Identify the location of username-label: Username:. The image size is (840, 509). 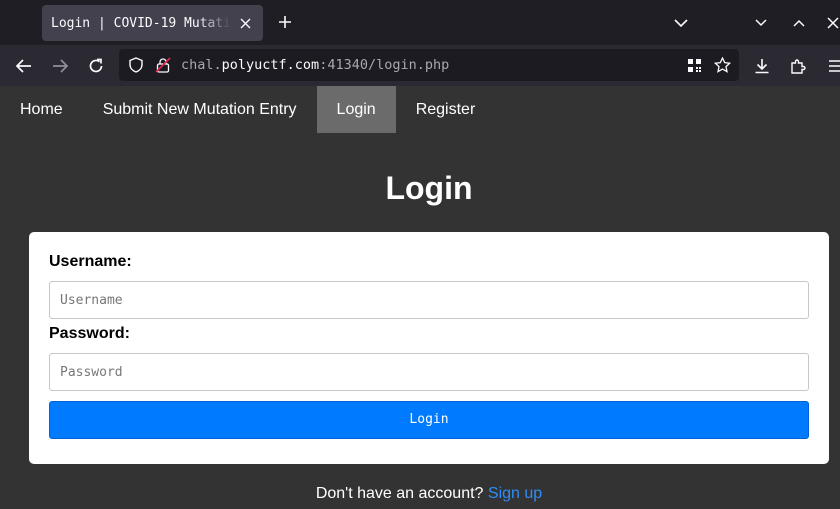
(90, 261).